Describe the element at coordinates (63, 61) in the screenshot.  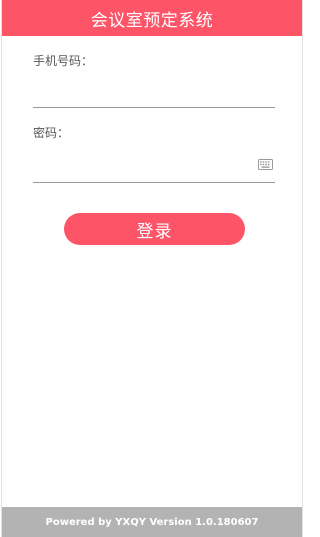
I see `phone-label: 手机号码：` at that location.